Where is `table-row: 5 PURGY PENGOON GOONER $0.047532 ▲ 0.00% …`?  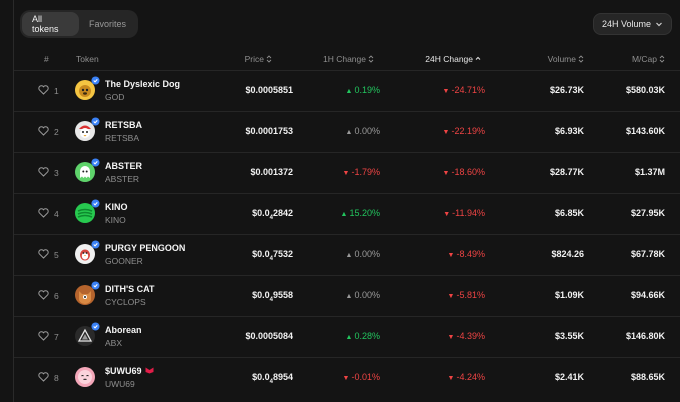 table-row: 5 PURGY PENGOON GOONER $0.047532 ▲ 0.00% … is located at coordinates (347, 254).